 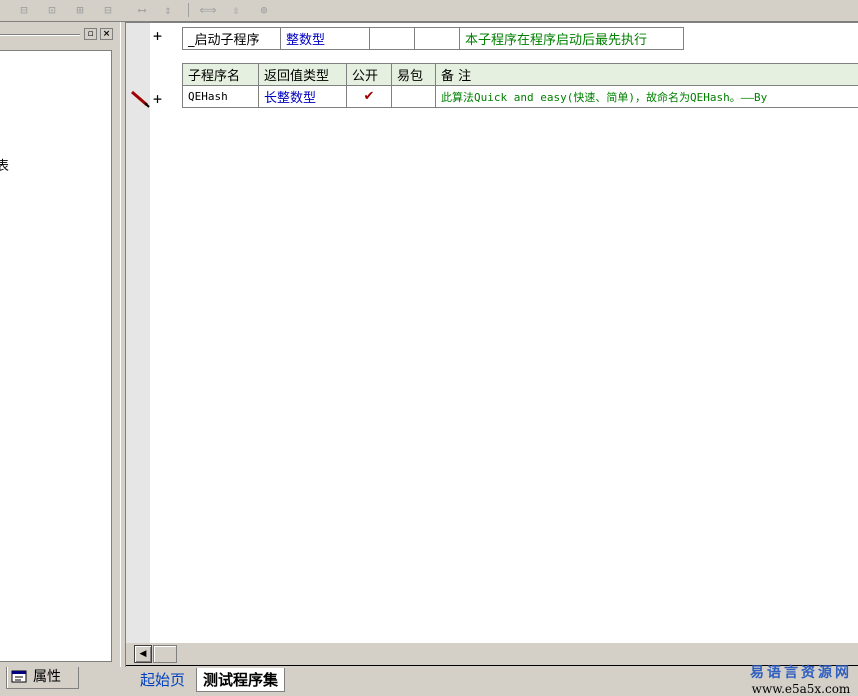 I want to click on panel-header: ▫ ×, so click(x=59, y=35).